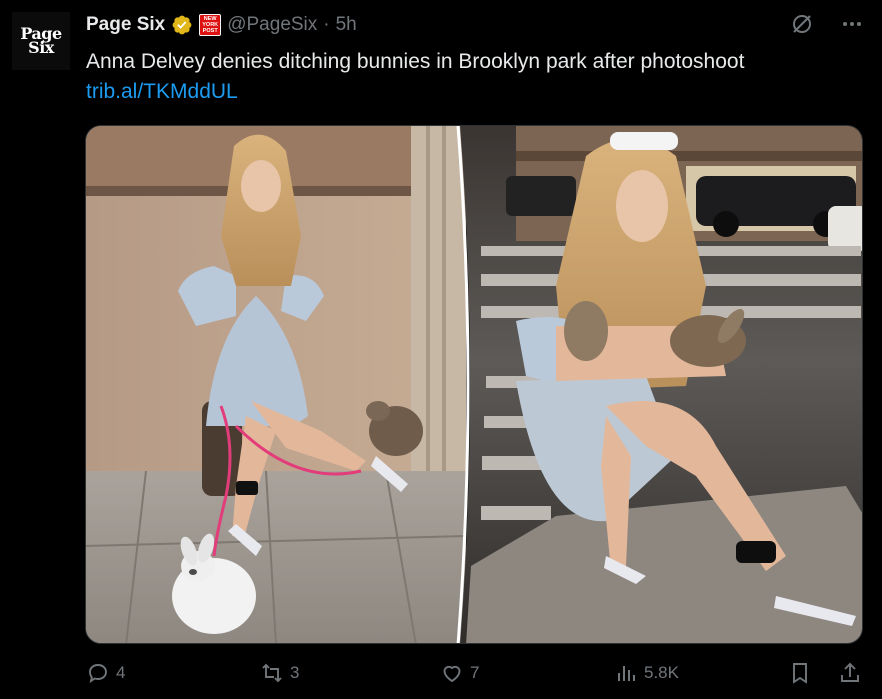  Describe the element at coordinates (121, 672) in the screenshot. I see `reply-count: 4` at that location.